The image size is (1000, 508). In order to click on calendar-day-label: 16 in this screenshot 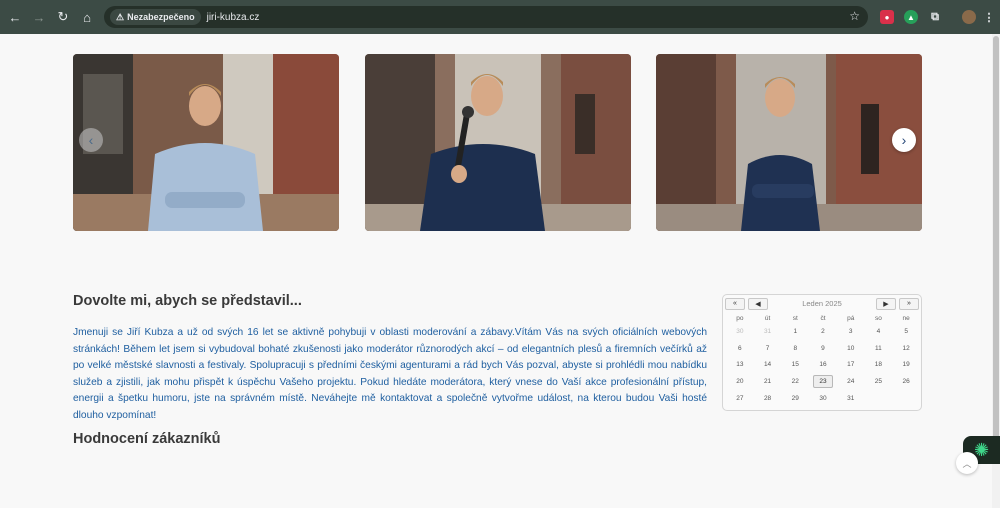, I will do `click(823, 365)`.